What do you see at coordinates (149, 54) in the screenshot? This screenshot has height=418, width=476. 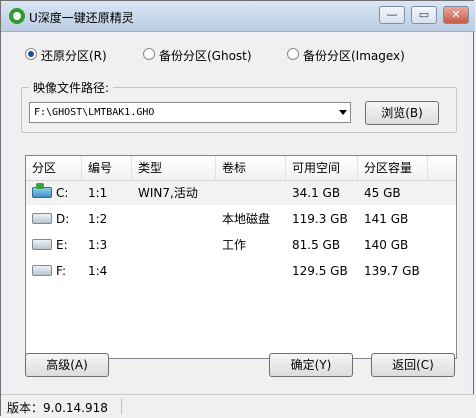 I see `radio-backup-ghost-dot` at bounding box center [149, 54].